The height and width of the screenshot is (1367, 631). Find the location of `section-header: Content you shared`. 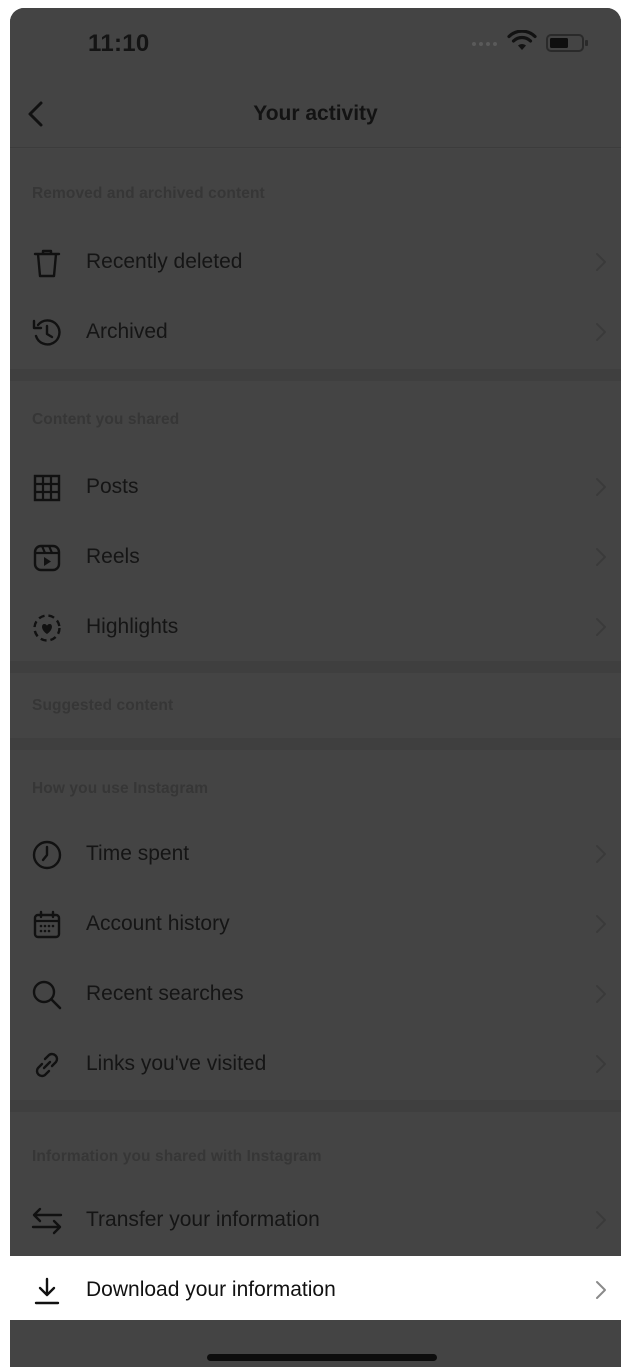

section-header: Content you shared is located at coordinates (106, 419).